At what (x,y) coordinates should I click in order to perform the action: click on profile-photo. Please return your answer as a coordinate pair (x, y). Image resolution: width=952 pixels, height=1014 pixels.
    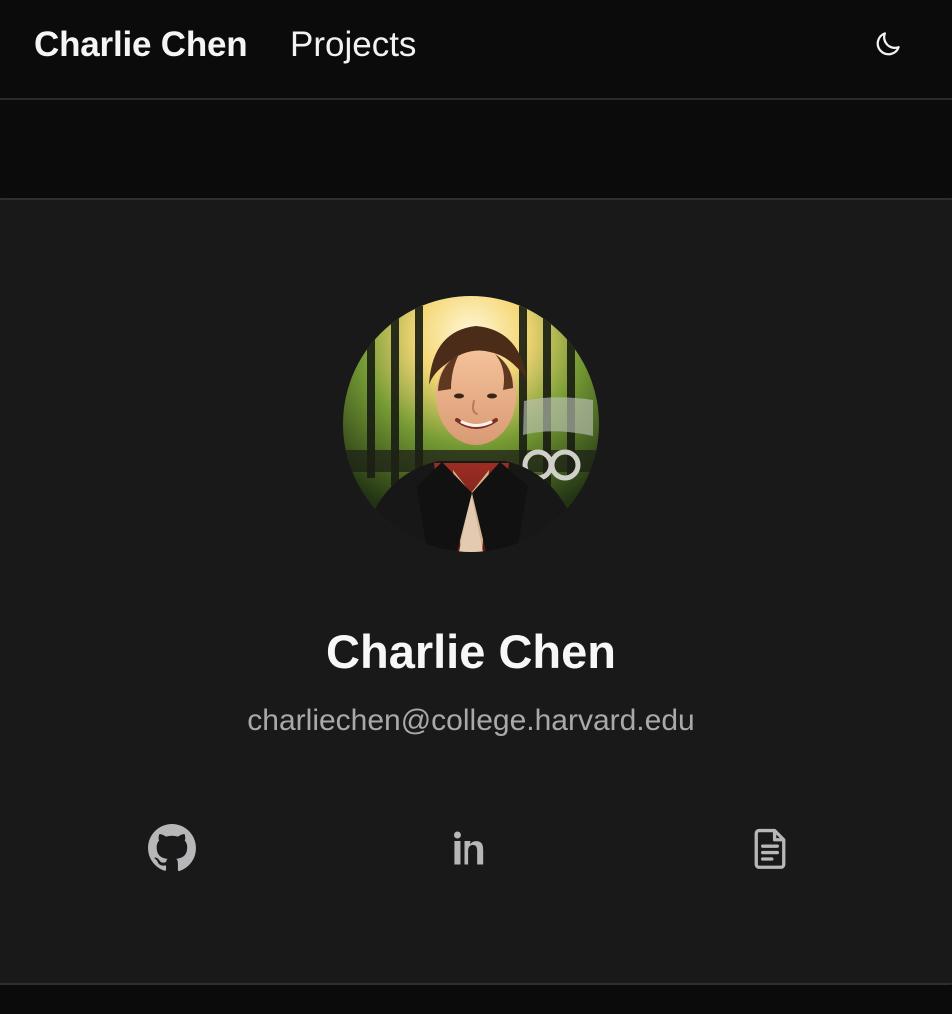
    Looking at the image, I should click on (471, 424).